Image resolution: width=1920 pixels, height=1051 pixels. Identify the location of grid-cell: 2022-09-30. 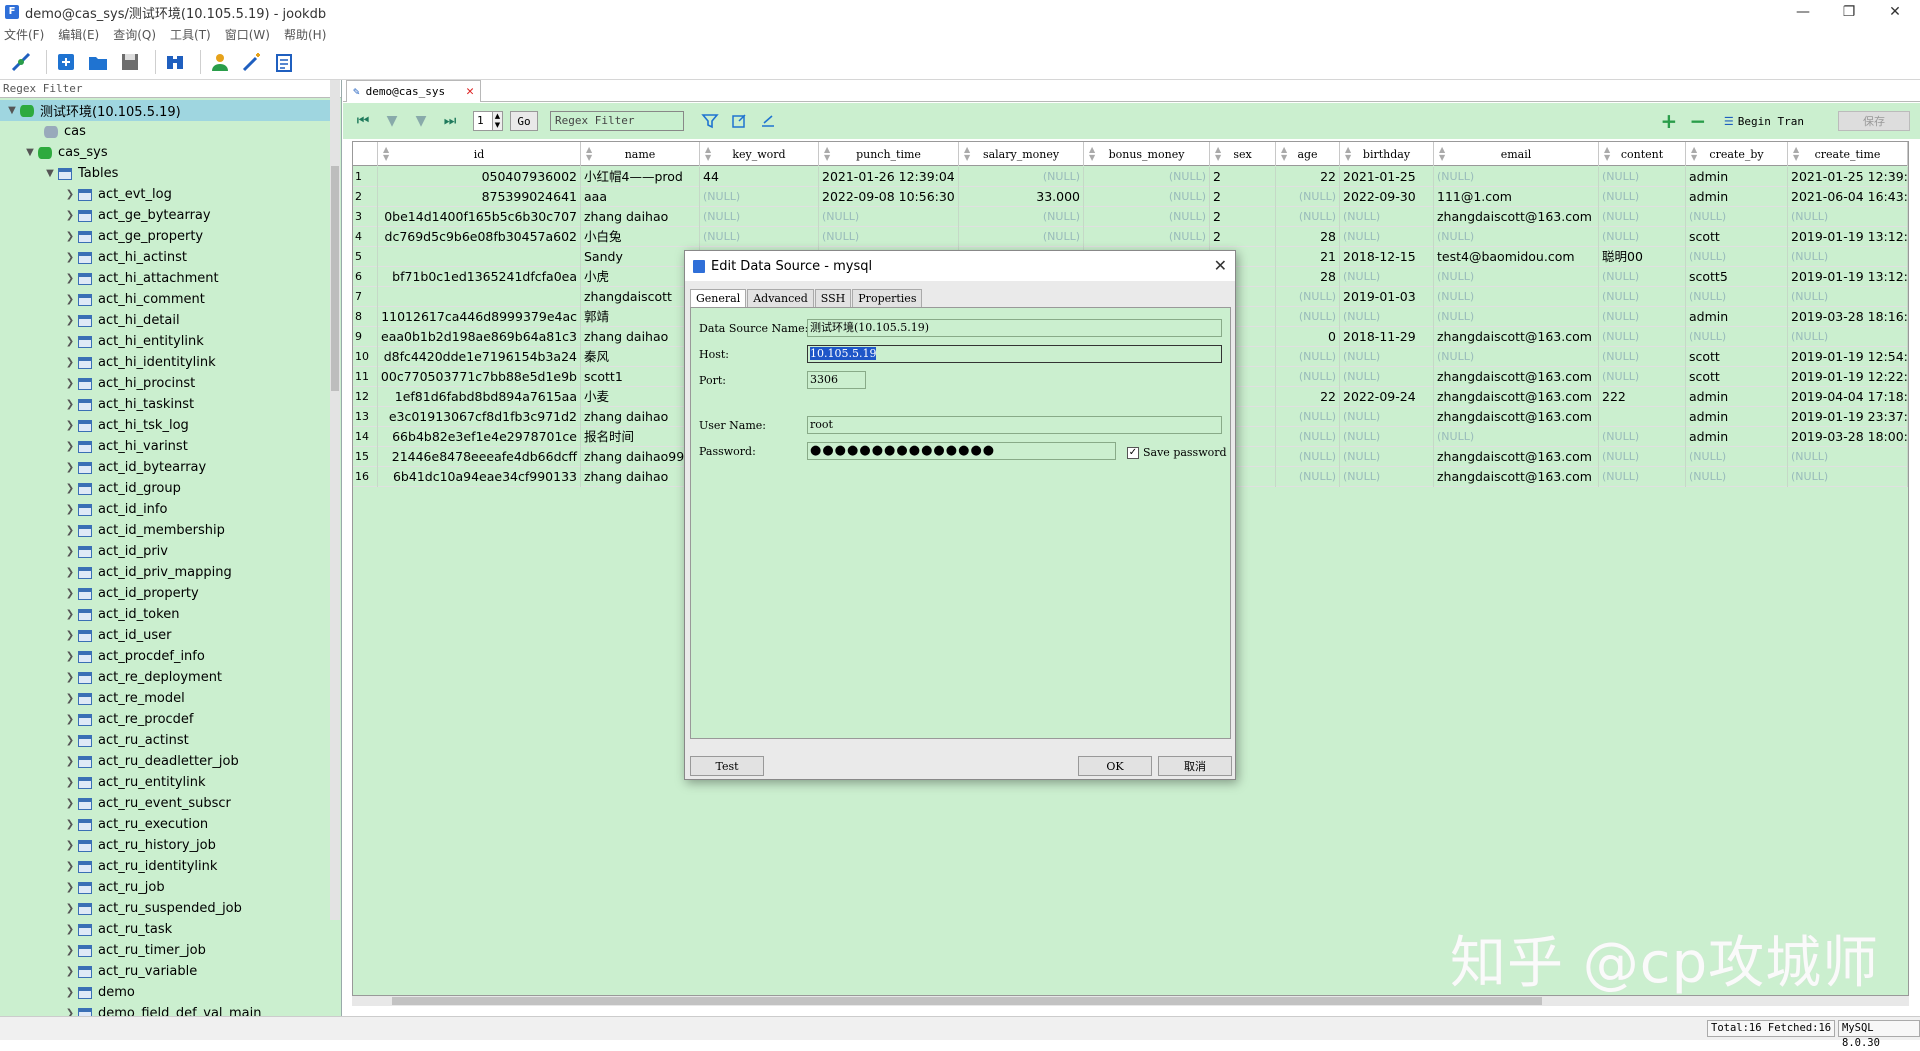
(1387, 197).